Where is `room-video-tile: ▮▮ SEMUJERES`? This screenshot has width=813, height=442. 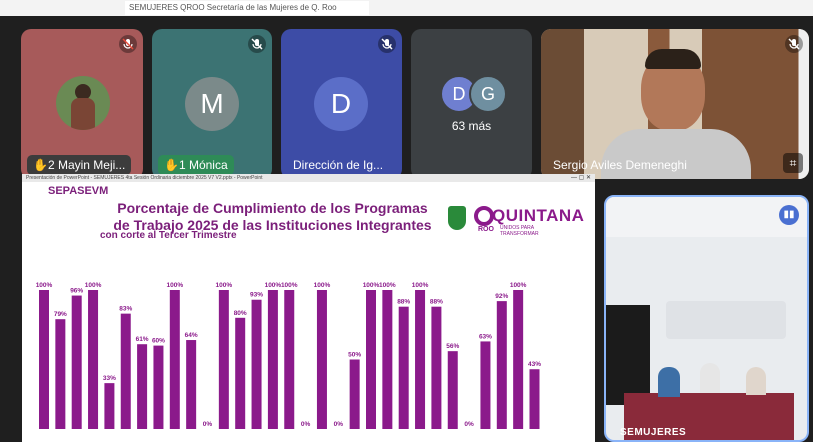
room-video-tile: ▮▮ SEMUJERES is located at coordinates (706, 318).